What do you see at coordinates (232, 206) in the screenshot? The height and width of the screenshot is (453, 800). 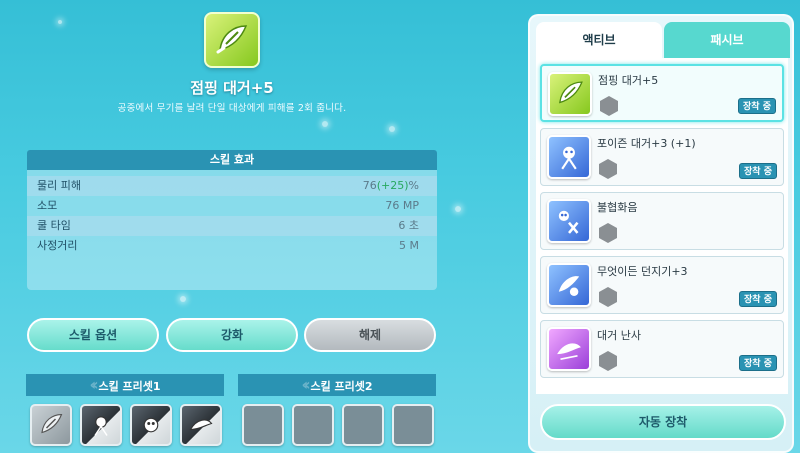 I see `effect-row-cost: 소모 76 MP` at bounding box center [232, 206].